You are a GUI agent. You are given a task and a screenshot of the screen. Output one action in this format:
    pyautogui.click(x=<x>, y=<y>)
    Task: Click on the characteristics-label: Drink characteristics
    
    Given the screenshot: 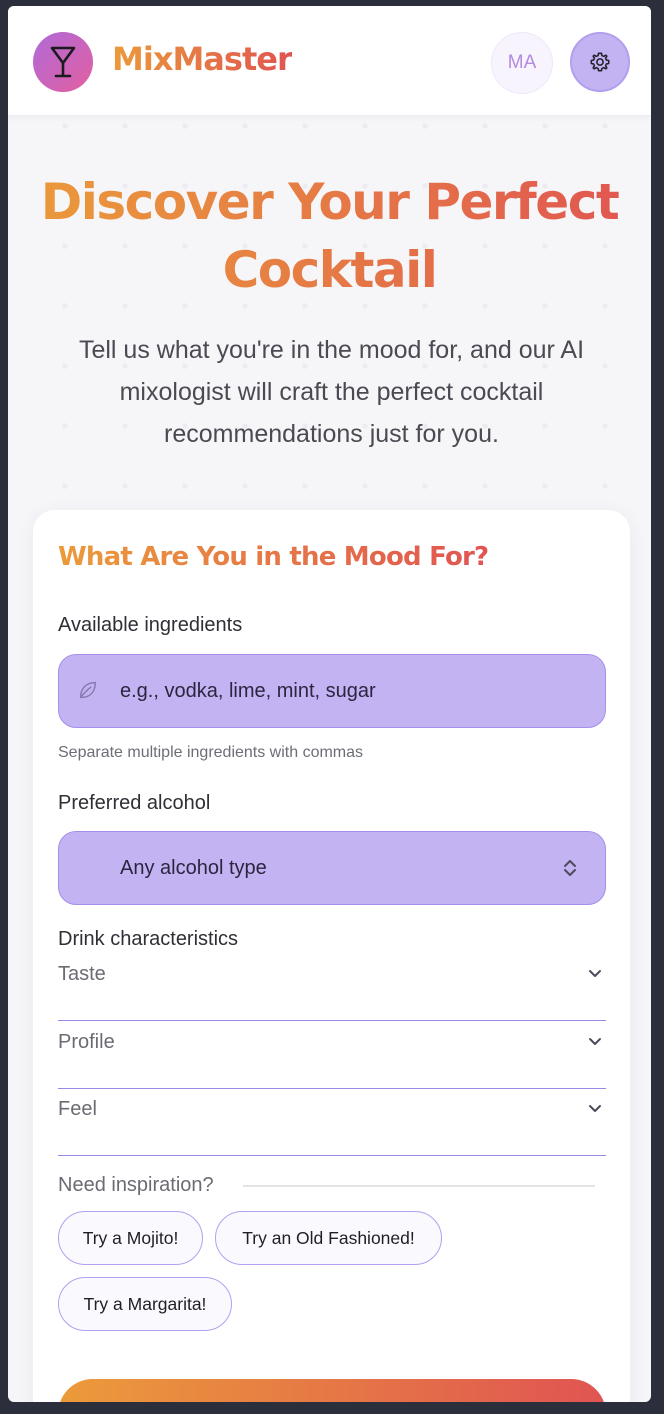 What is the action you would take?
    pyautogui.click(x=148, y=939)
    